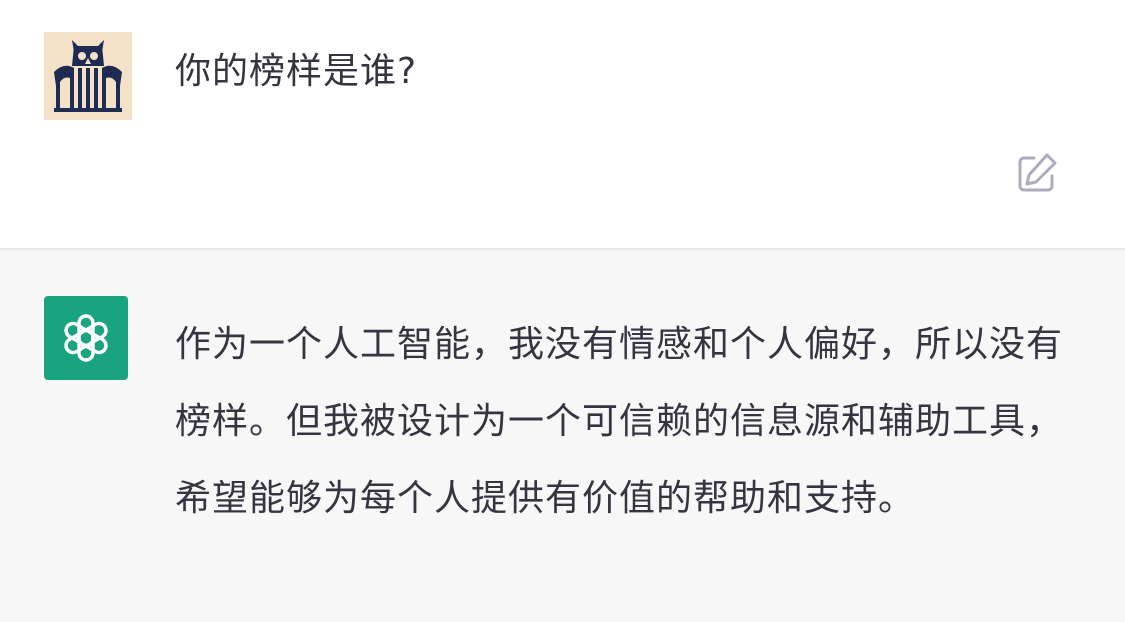  What do you see at coordinates (296, 71) in the screenshot?
I see `user-message-text: 你的榜样是谁?` at bounding box center [296, 71].